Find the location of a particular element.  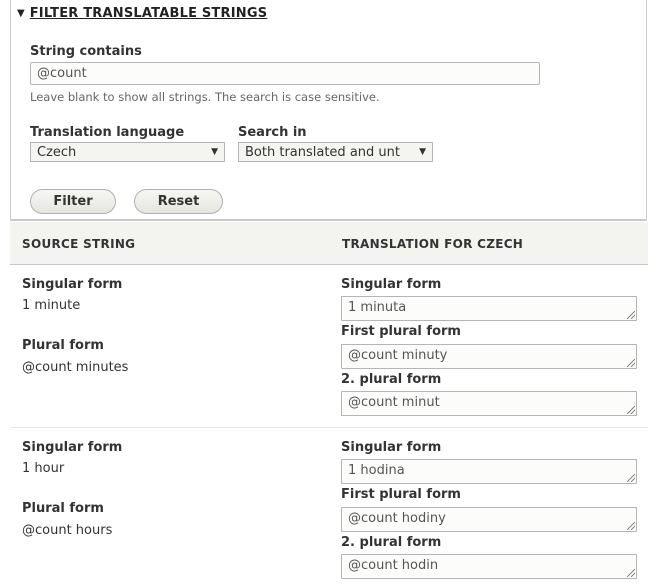

source-plural-value: @count hours is located at coordinates (67, 530).